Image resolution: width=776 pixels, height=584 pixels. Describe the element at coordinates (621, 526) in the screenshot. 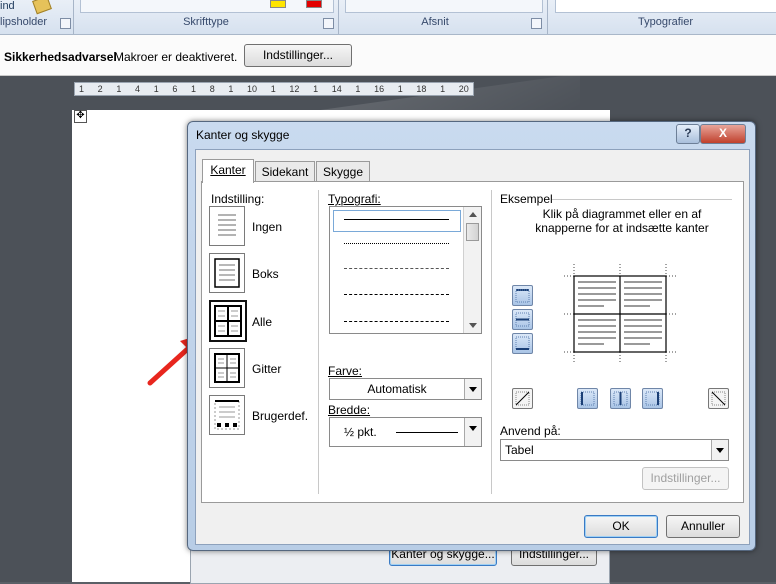

I see `ok-button: OK` at that location.